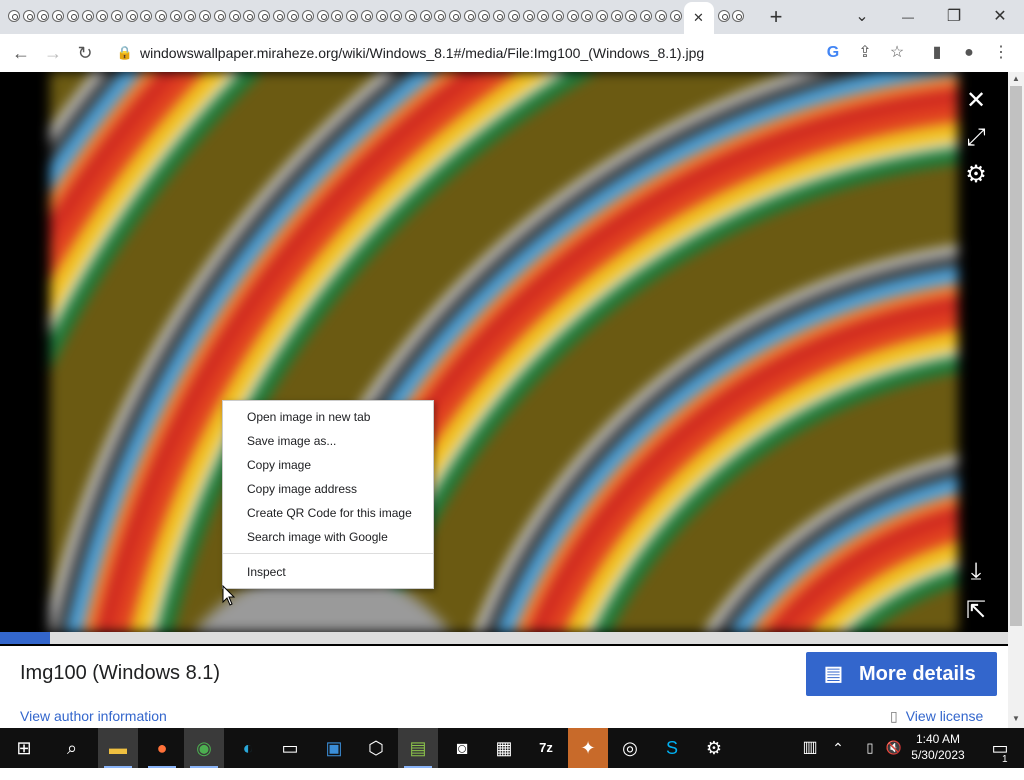 The height and width of the screenshot is (780, 1024). I want to click on active-tab: ✕, so click(699, 18).